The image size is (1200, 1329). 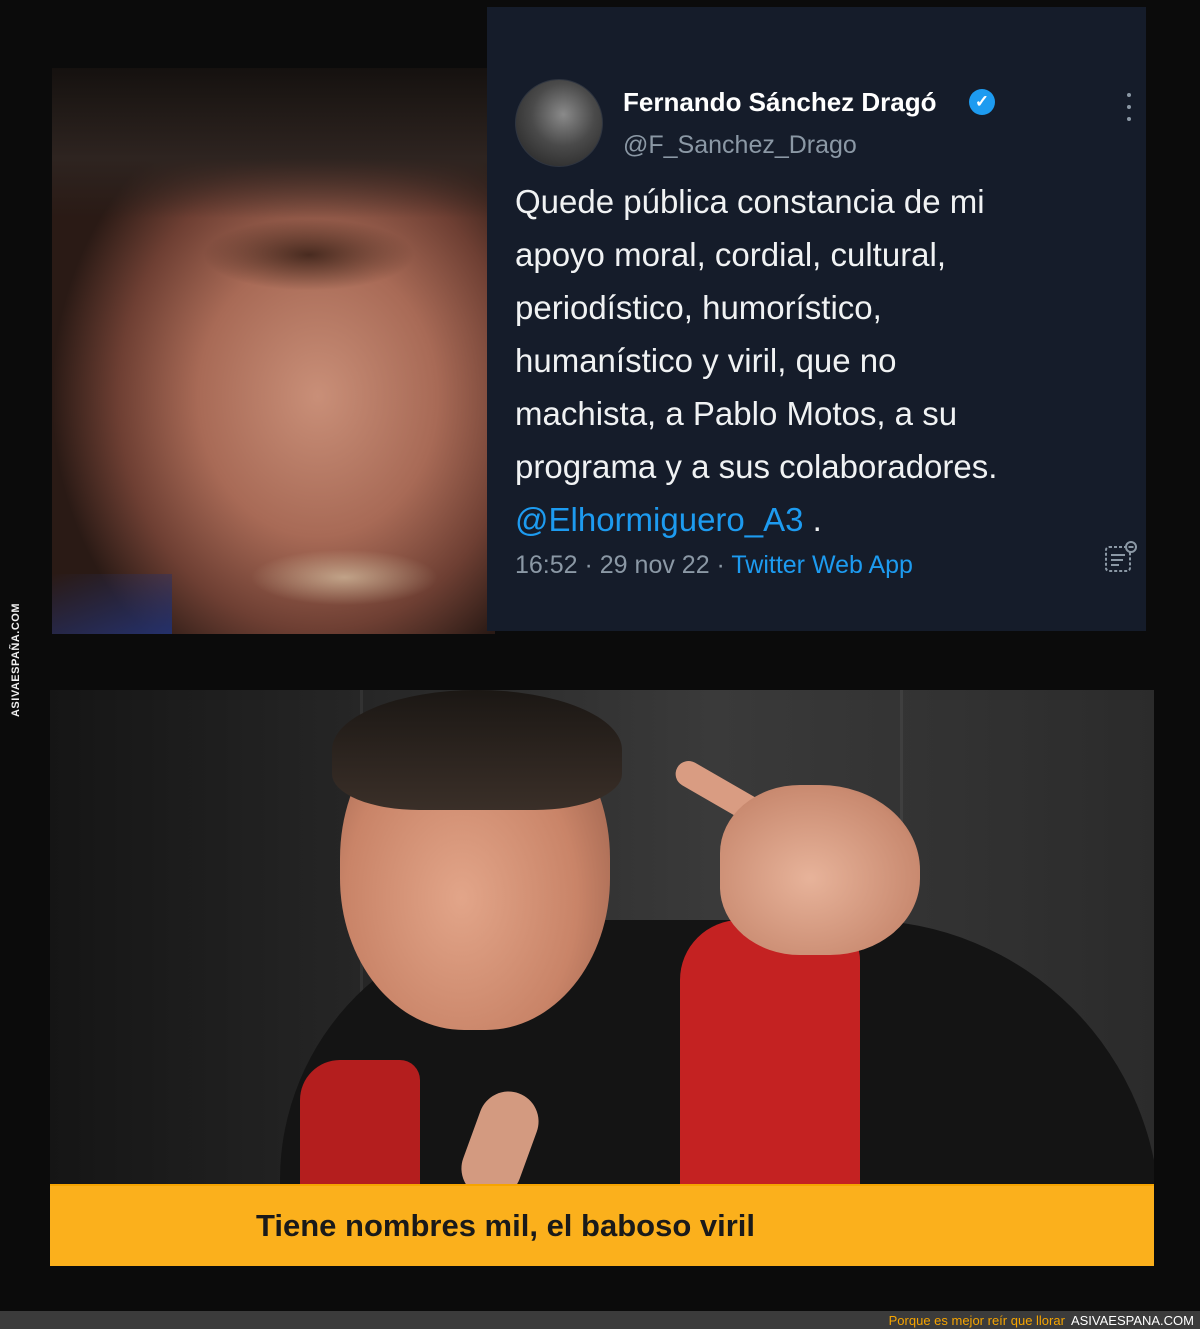 What do you see at coordinates (780, 102) in the screenshot?
I see `tweet-author-name: Fernando Sánchez Dragó` at bounding box center [780, 102].